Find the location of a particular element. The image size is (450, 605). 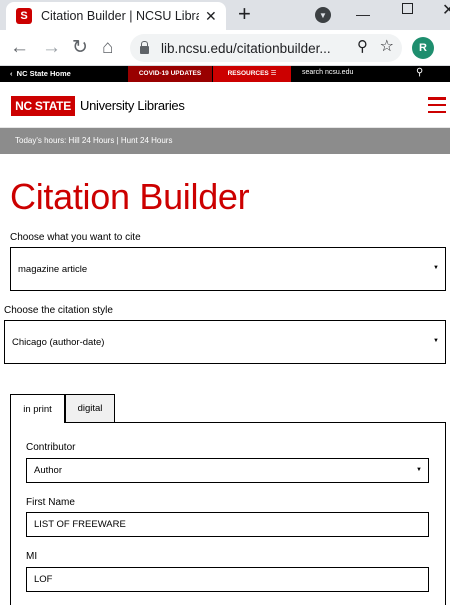

ncsu-favicon-icon: S is located at coordinates (24, 16).